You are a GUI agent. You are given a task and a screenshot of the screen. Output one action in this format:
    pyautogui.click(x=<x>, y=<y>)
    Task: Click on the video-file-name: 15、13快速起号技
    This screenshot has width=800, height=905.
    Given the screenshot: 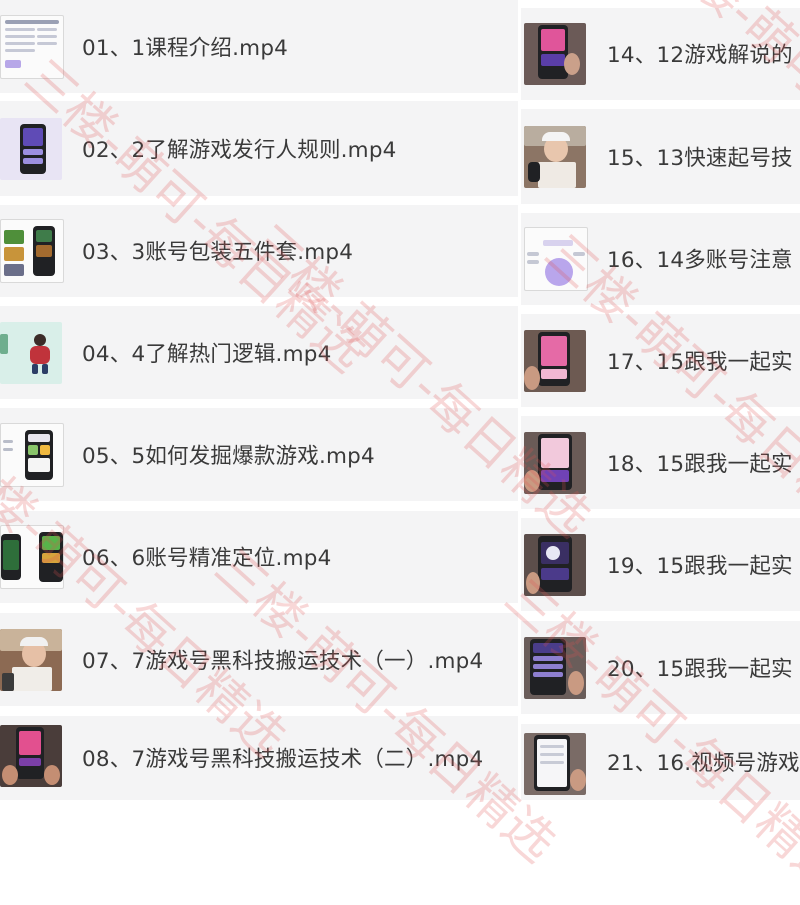 What is the action you would take?
    pyautogui.click(x=700, y=155)
    